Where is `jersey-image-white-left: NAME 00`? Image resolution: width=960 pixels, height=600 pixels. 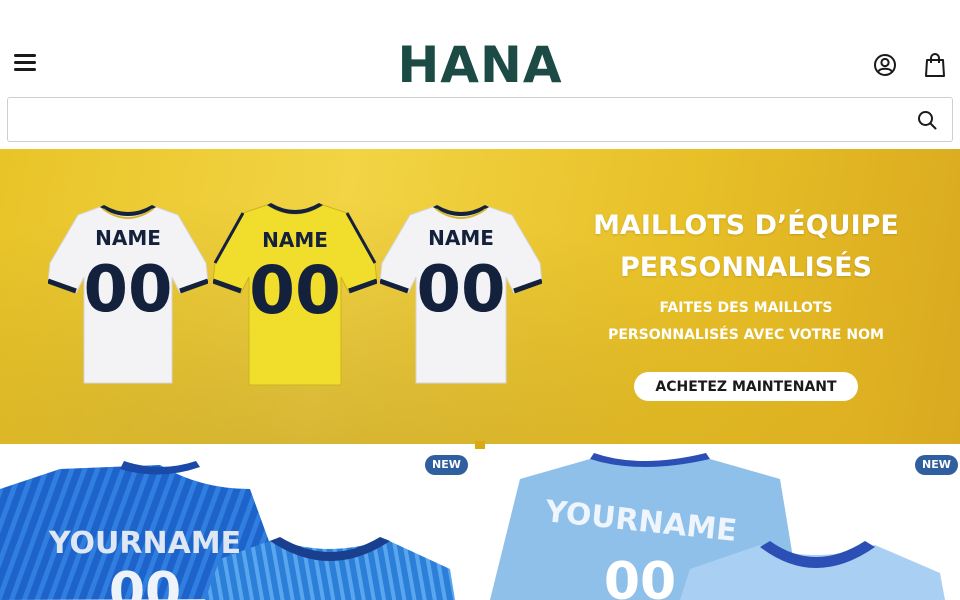
jersey-image-white-left: NAME 00 is located at coordinates (128, 294).